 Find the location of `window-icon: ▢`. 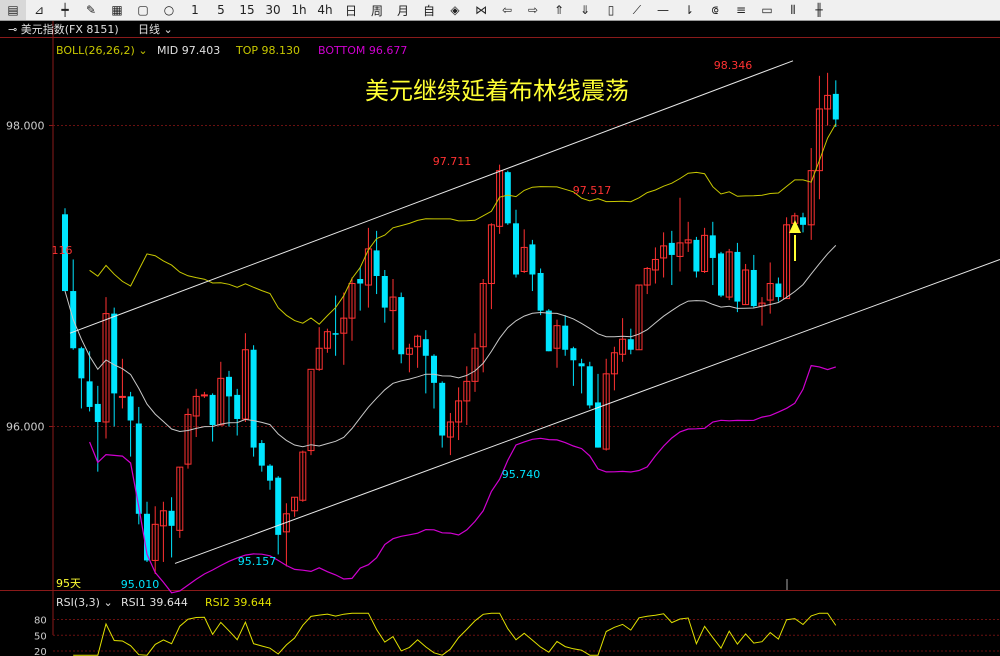

window-icon: ▢ is located at coordinates (143, 10).